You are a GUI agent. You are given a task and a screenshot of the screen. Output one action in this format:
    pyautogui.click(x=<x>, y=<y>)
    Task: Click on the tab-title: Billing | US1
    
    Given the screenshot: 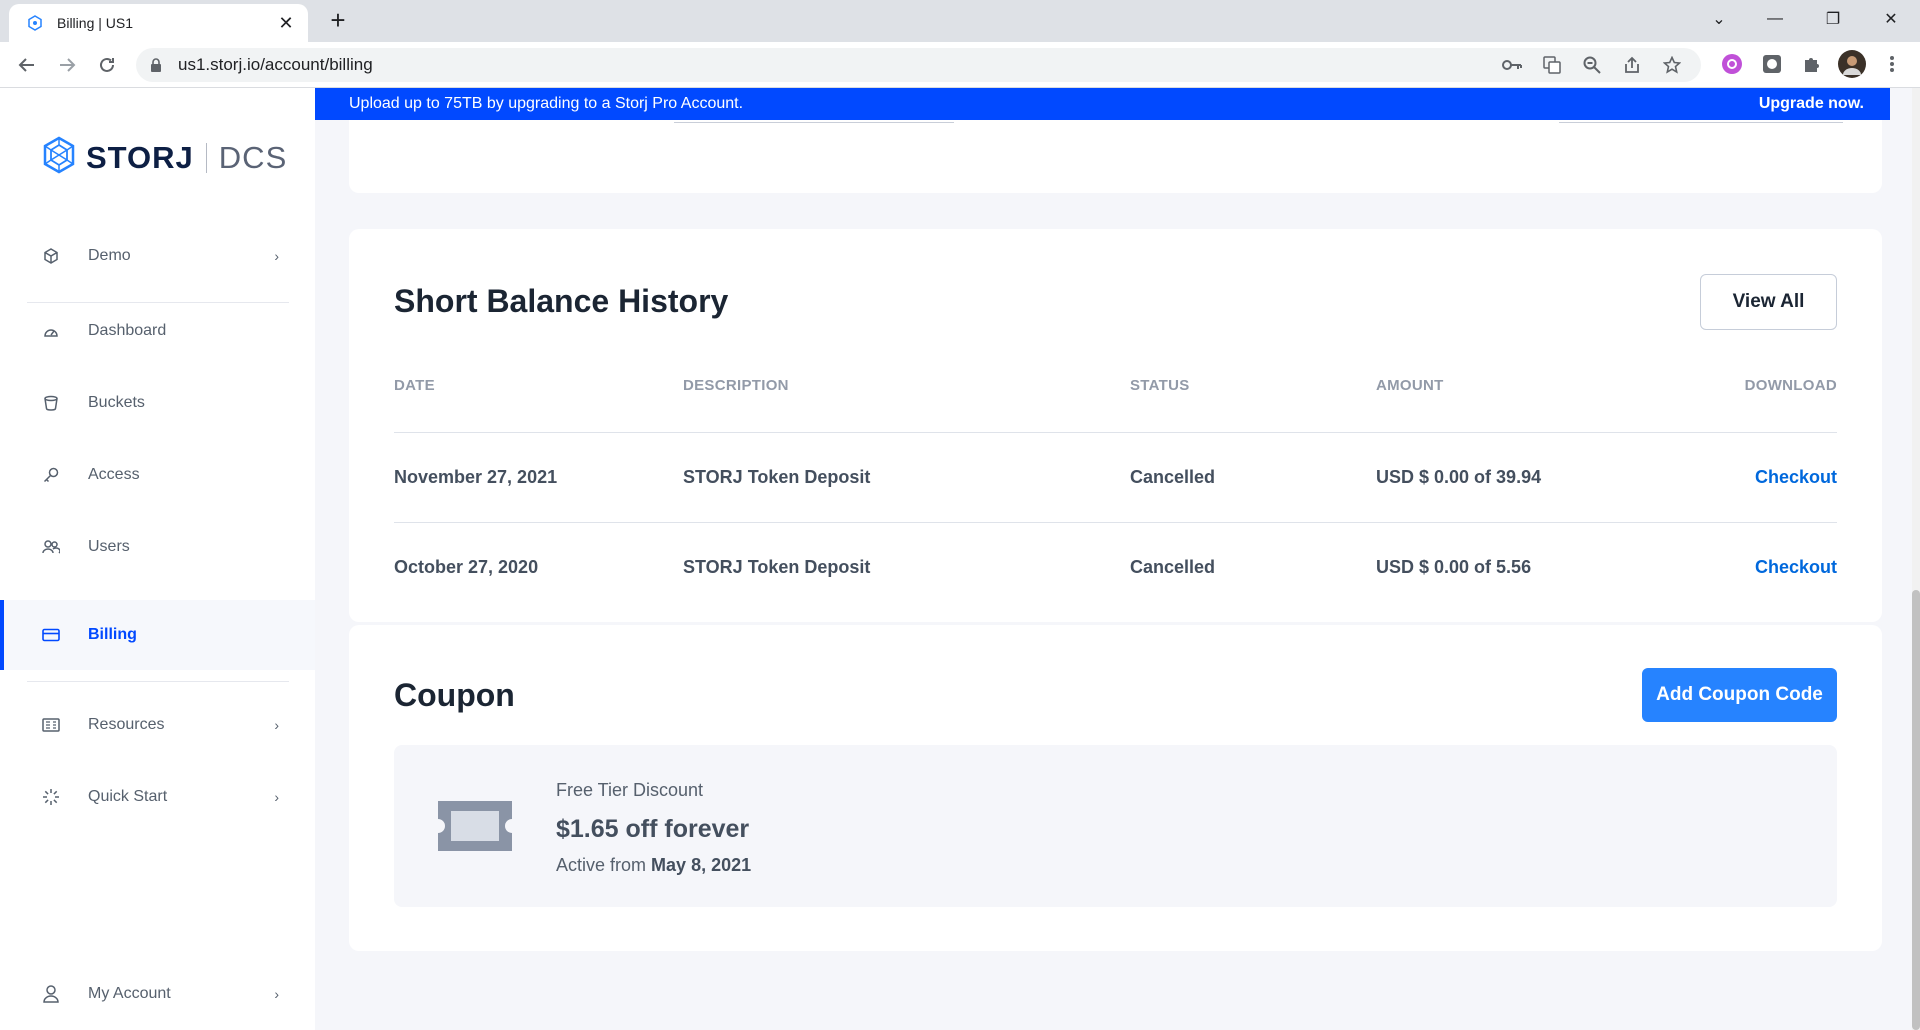 What is the action you would take?
    pyautogui.click(x=95, y=23)
    